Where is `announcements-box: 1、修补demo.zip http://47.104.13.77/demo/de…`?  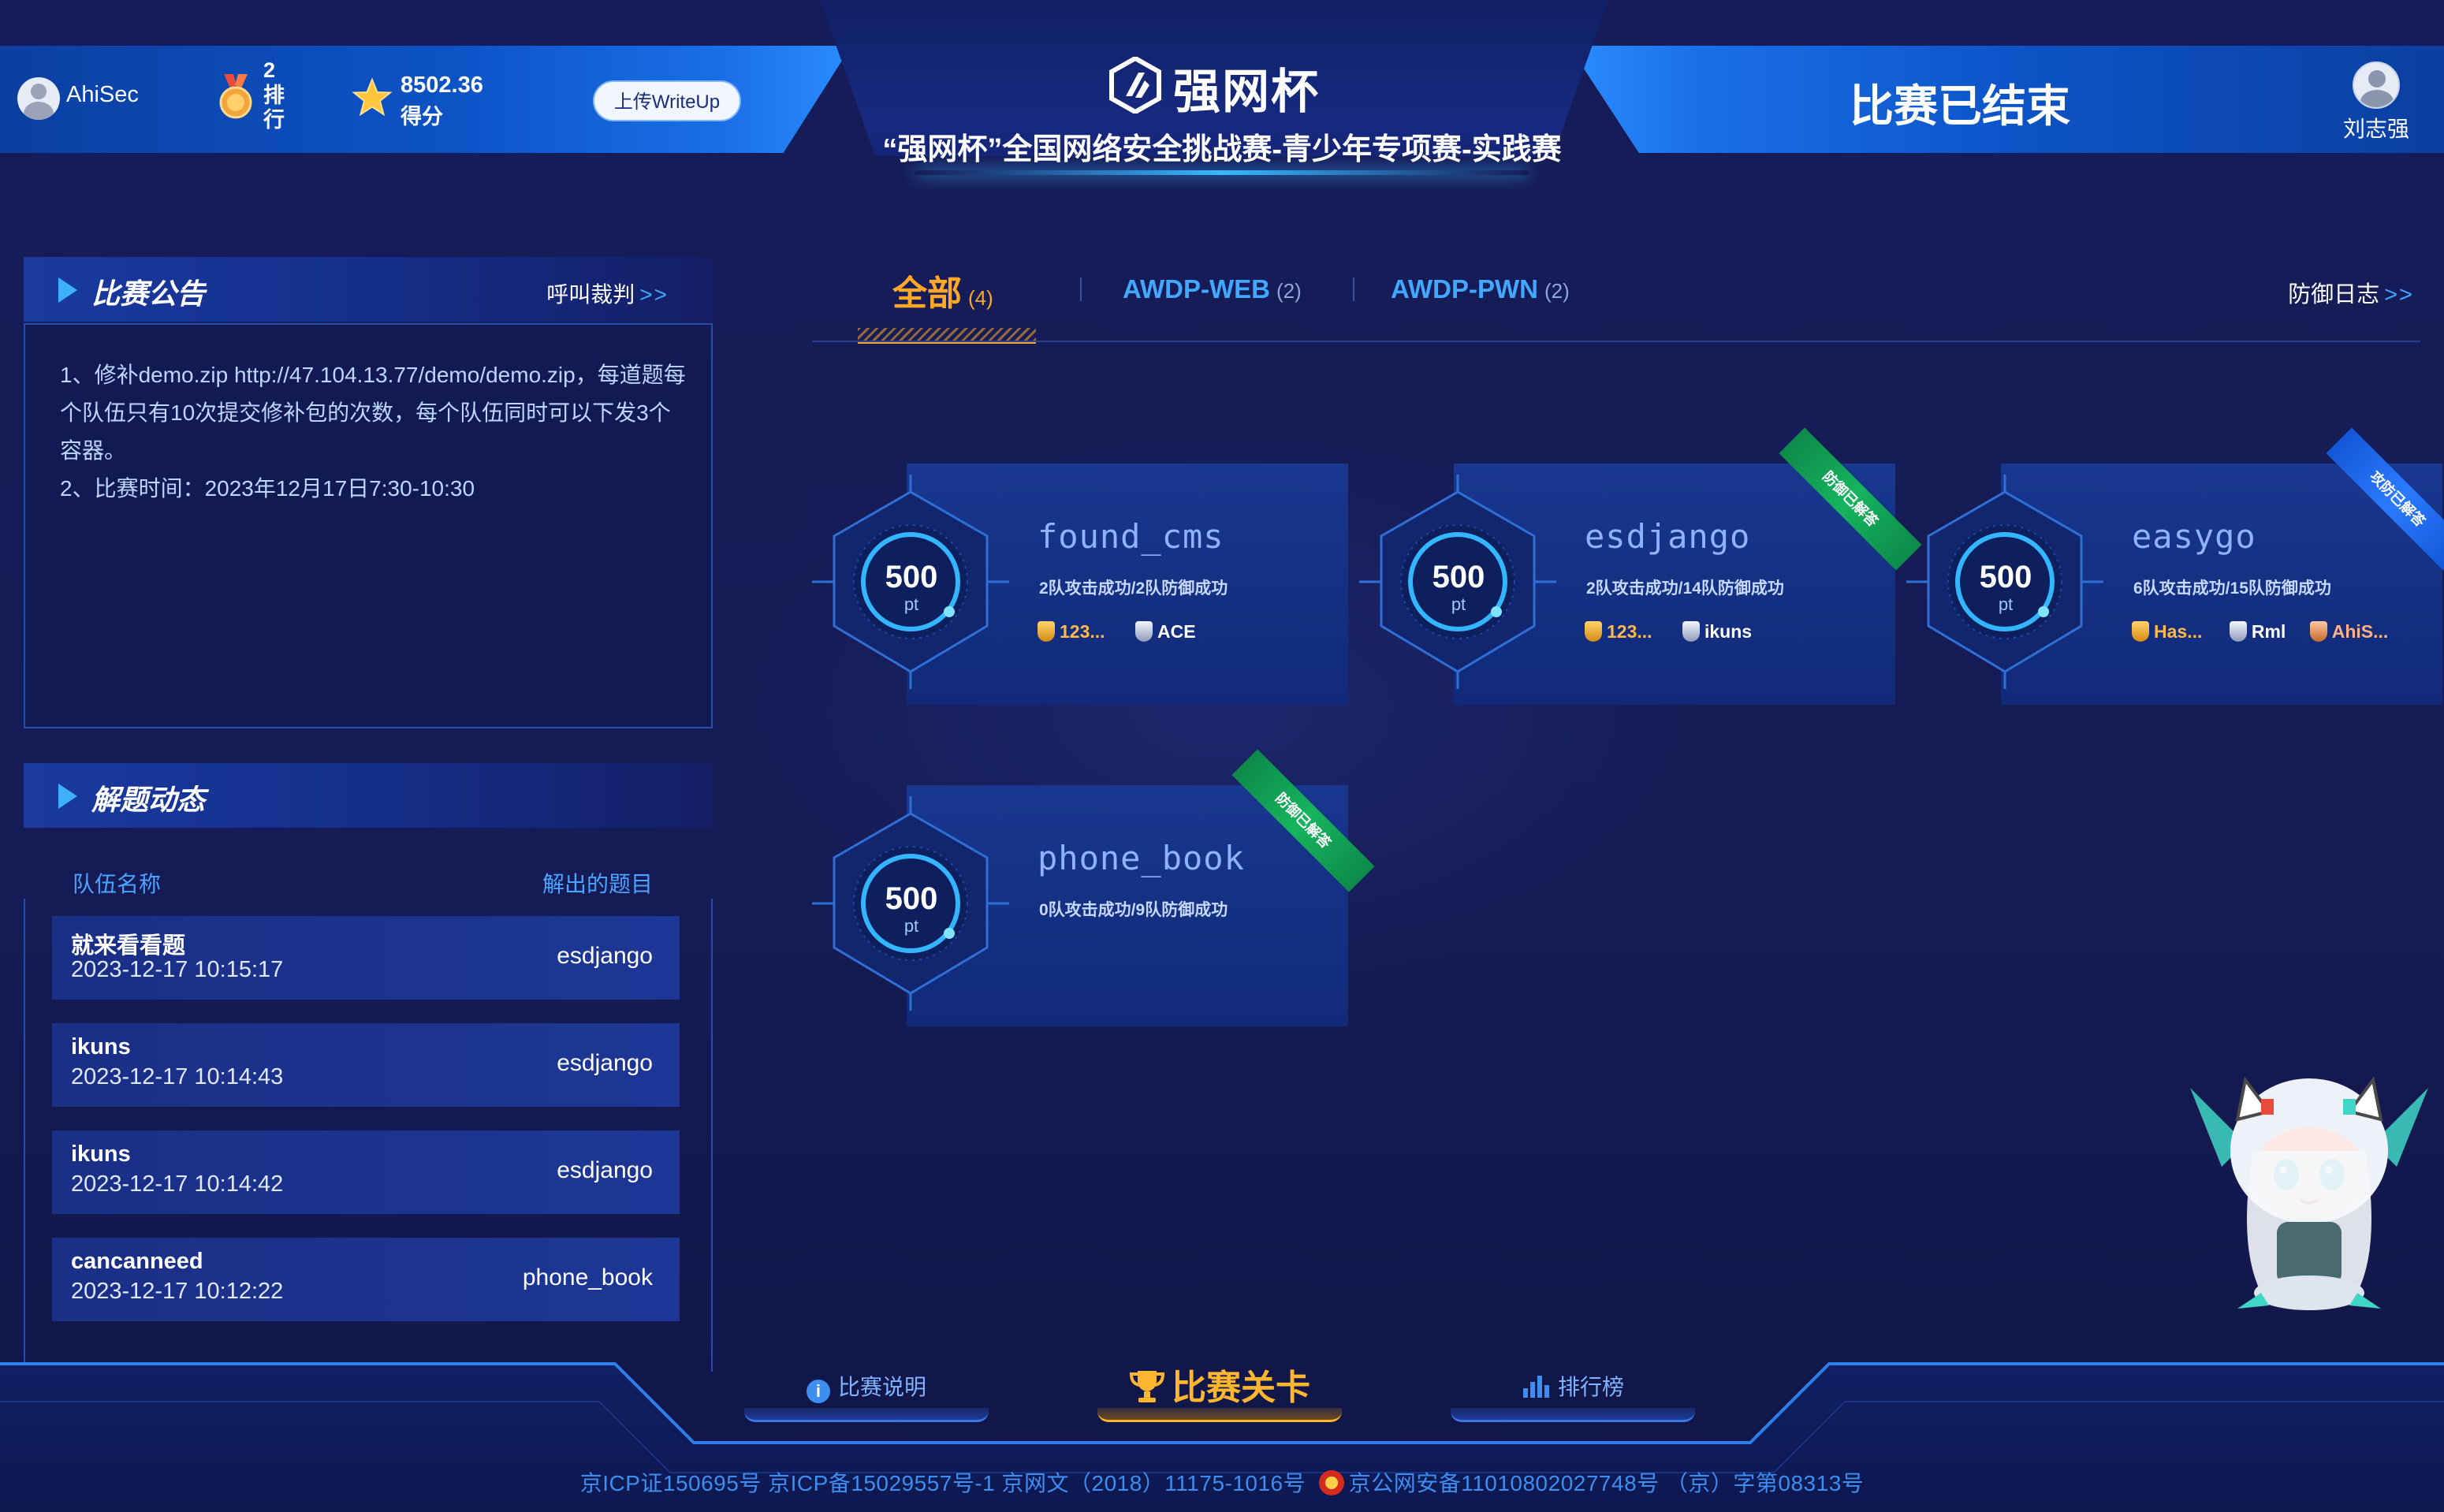
announcements-box: 1、修补demo.zip http://47.104.13.77/demo/de… is located at coordinates (368, 526).